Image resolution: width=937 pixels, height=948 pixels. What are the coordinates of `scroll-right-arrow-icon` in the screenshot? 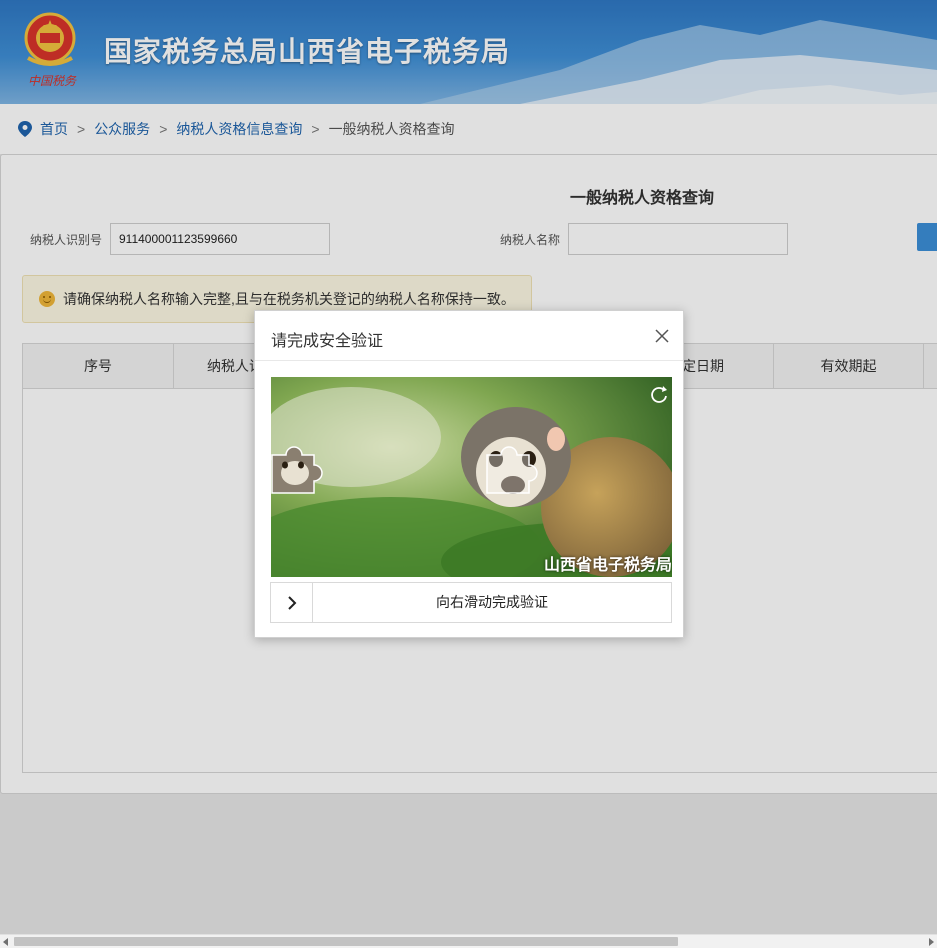 It's located at (931, 942).